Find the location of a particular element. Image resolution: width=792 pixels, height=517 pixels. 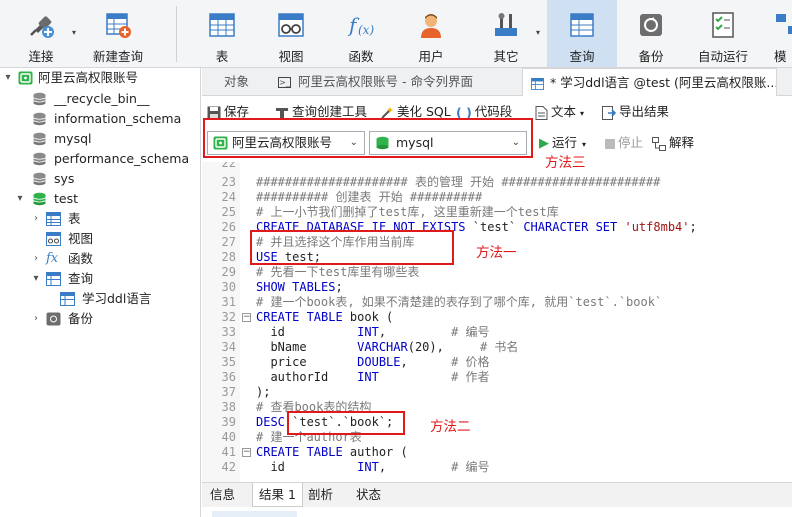

tree-views: 视图 is located at coordinates (100, 239).